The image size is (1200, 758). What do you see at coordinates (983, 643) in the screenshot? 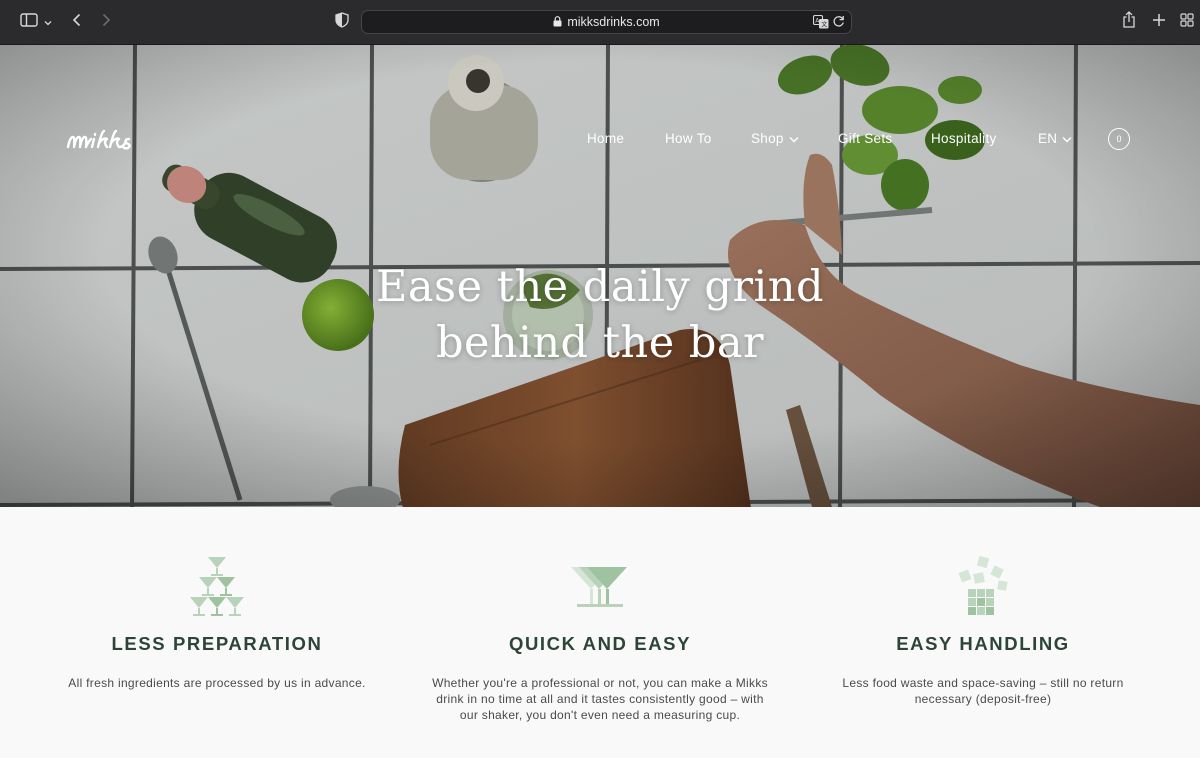
I see `feature-title: EASY HANDLING` at bounding box center [983, 643].